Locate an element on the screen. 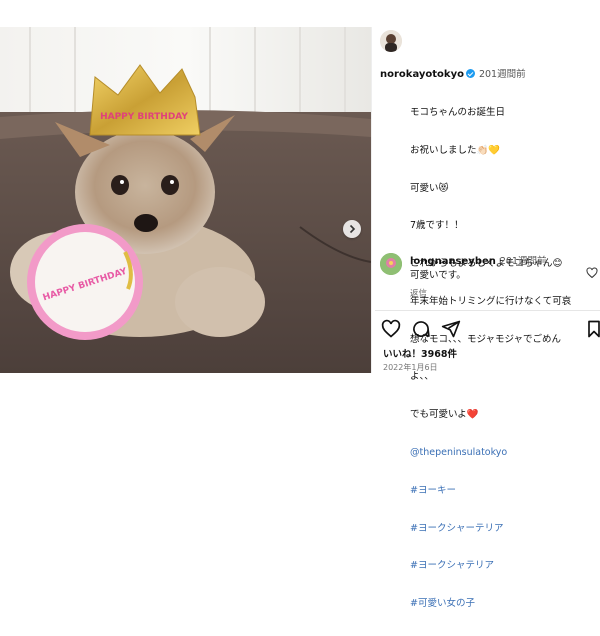 The width and height of the screenshot is (600, 636). hashtag-link: #ヨークシャテリア is located at coordinates (505, 566).